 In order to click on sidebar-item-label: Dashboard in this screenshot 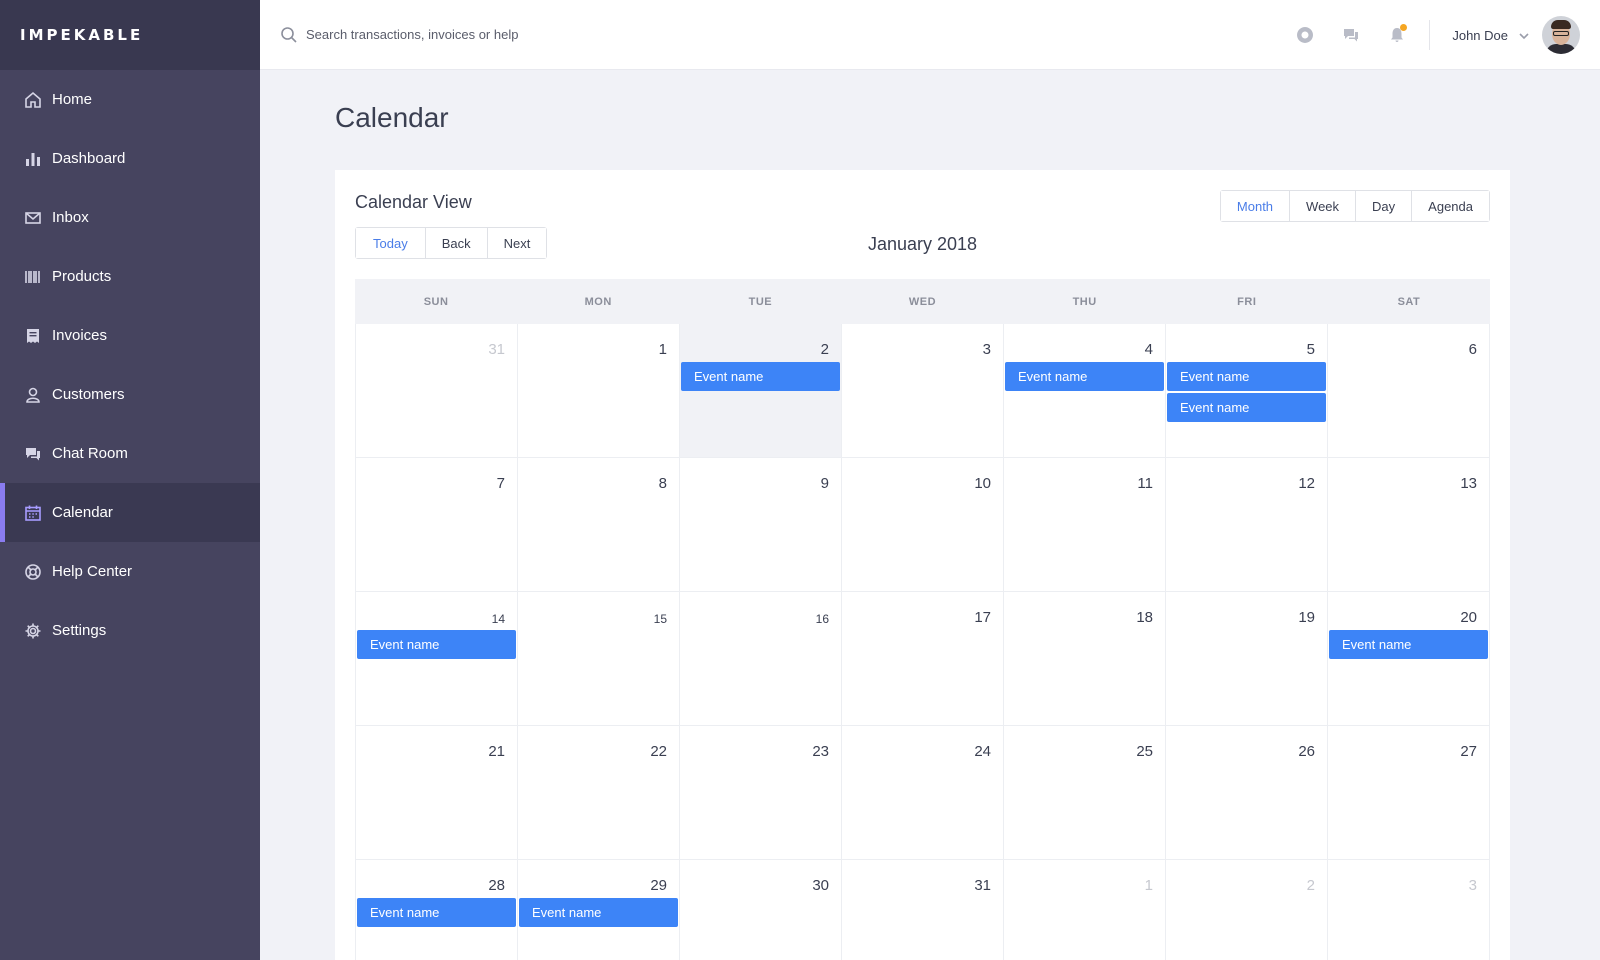, I will do `click(89, 158)`.